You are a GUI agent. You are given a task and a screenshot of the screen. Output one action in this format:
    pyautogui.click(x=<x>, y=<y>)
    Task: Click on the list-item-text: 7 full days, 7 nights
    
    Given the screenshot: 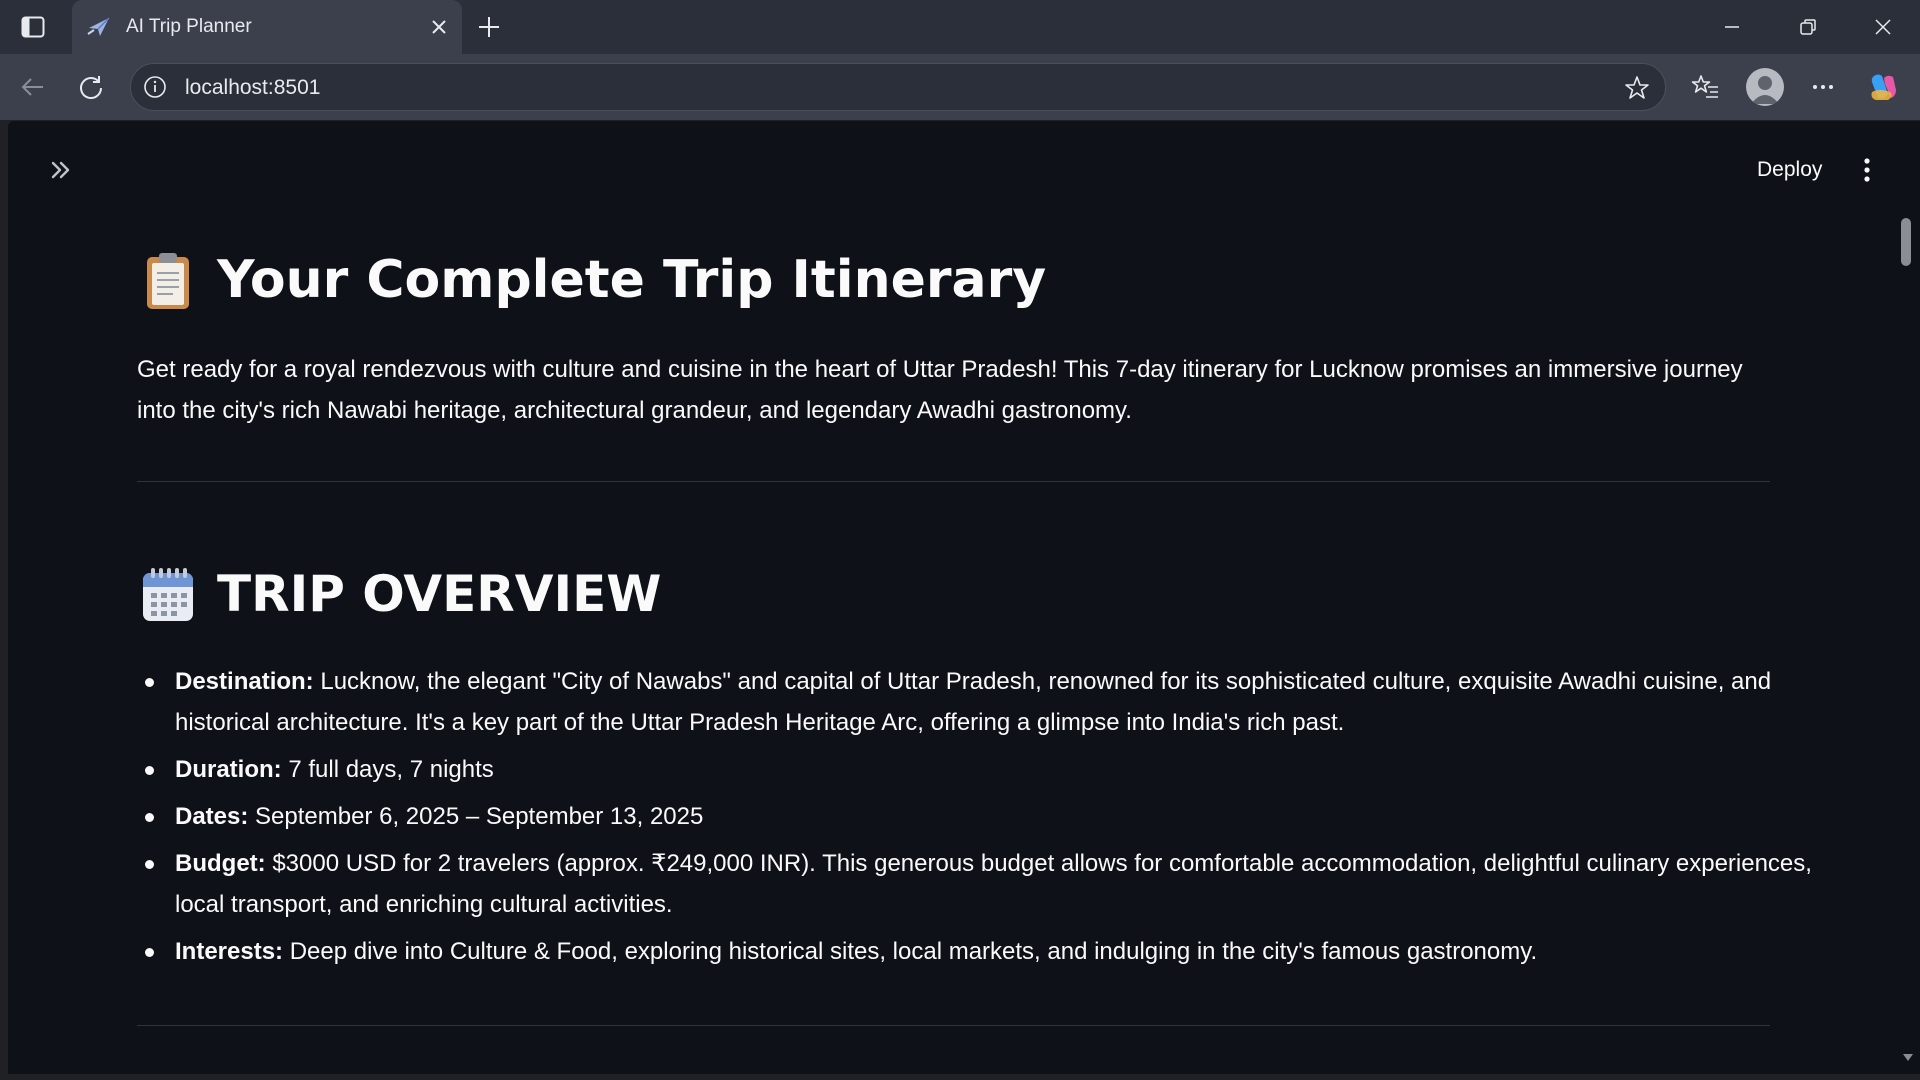 What is the action you would take?
    pyautogui.click(x=387, y=769)
    